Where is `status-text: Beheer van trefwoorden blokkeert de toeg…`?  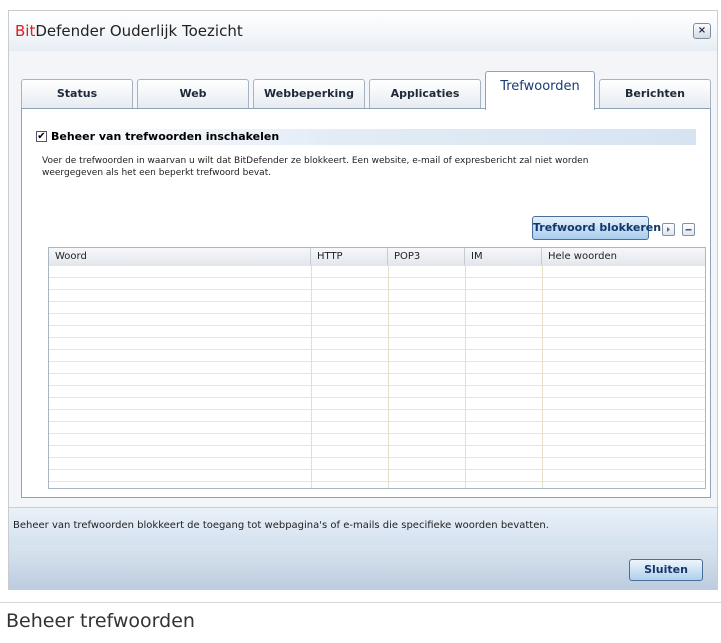
status-text: Beheer van trefwoorden blokkeert de toeg… is located at coordinates (281, 525).